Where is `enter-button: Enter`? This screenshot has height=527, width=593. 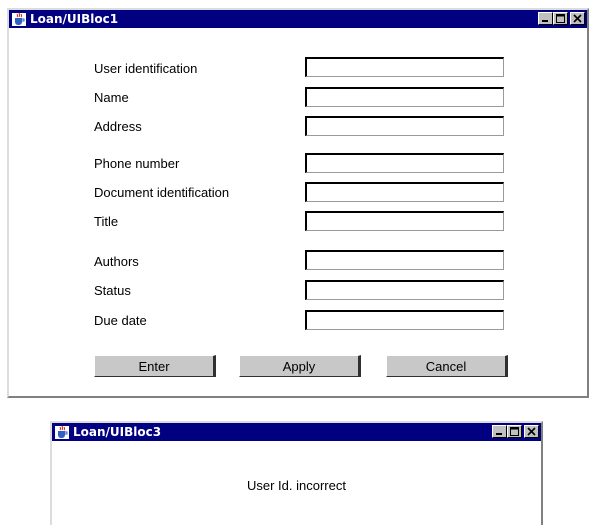 enter-button: Enter is located at coordinates (155, 366).